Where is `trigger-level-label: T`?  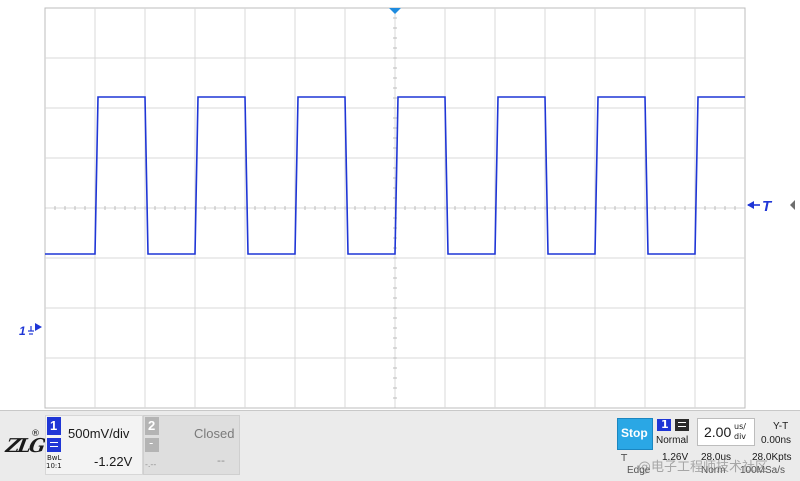 trigger-level-label: T is located at coordinates (767, 206).